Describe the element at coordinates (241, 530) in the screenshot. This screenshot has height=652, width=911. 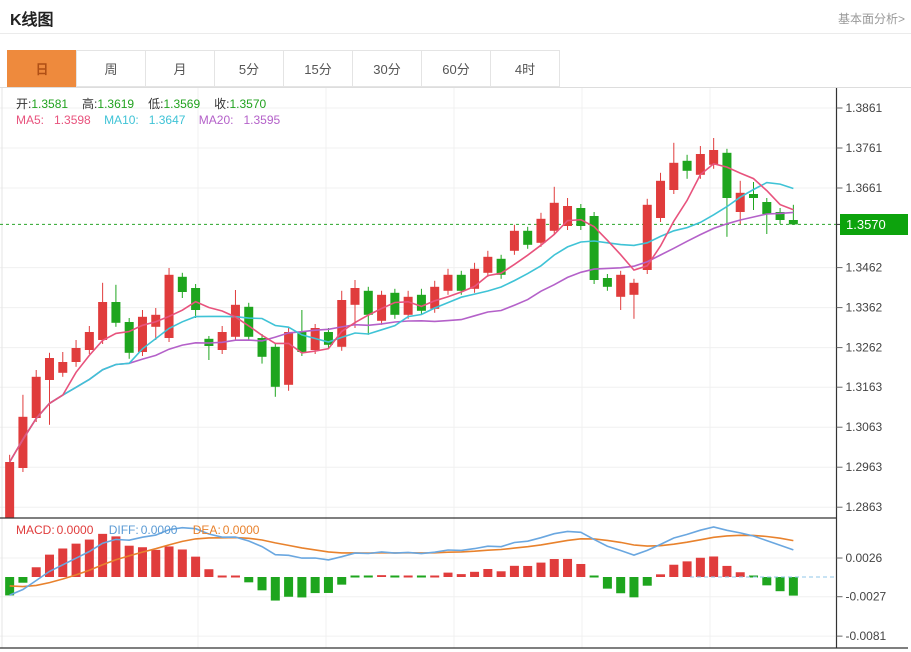
I see `dea-value: 0.0000` at that location.